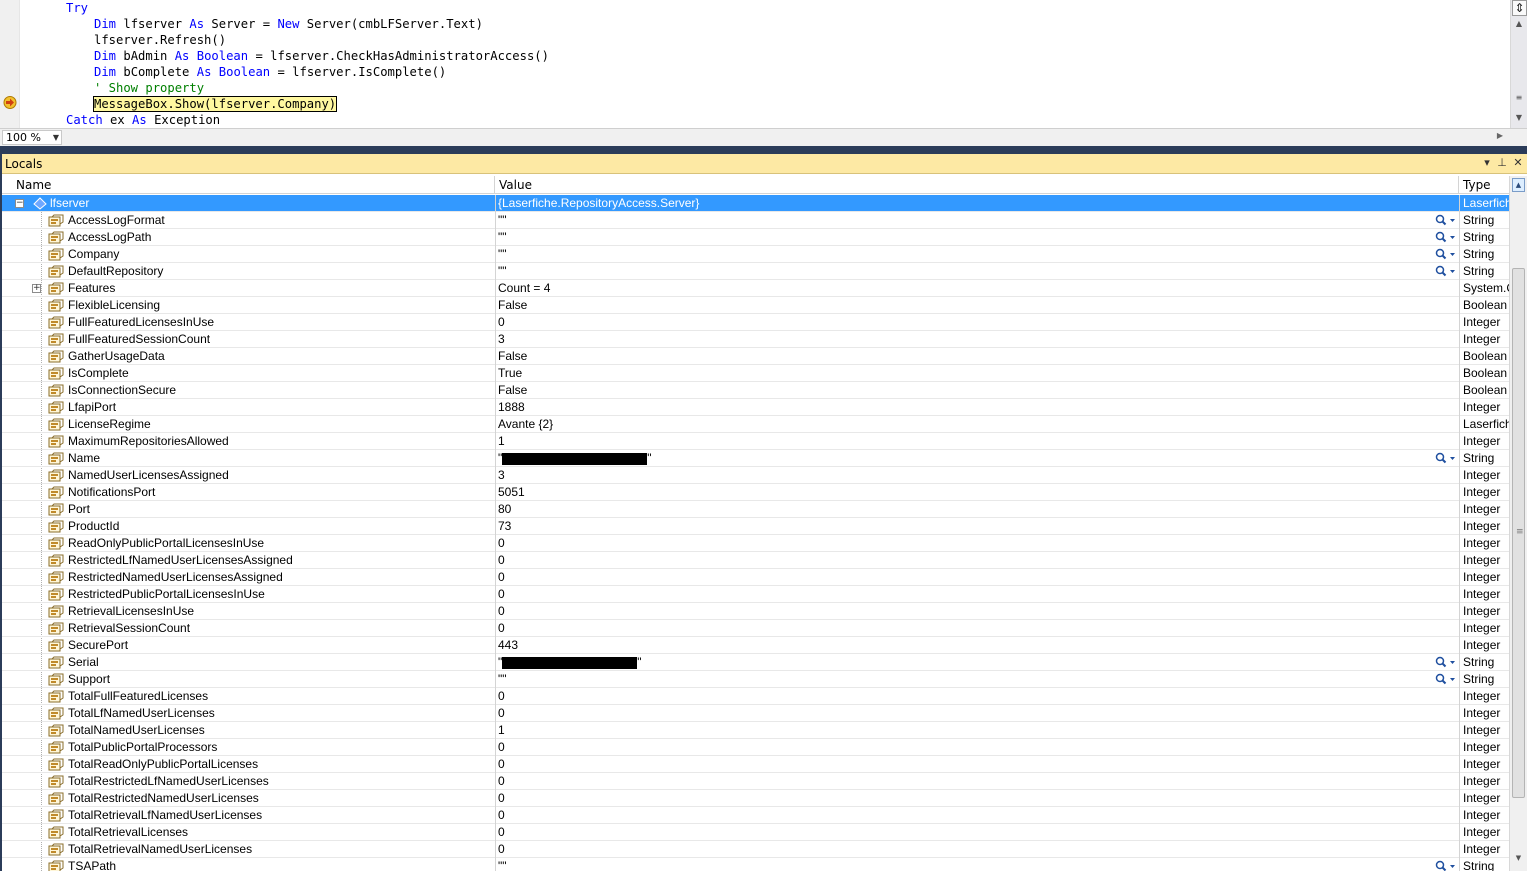 Image resolution: width=1527 pixels, height=871 pixels. I want to click on locals-row: IsComplete True Boolean, so click(755, 373).